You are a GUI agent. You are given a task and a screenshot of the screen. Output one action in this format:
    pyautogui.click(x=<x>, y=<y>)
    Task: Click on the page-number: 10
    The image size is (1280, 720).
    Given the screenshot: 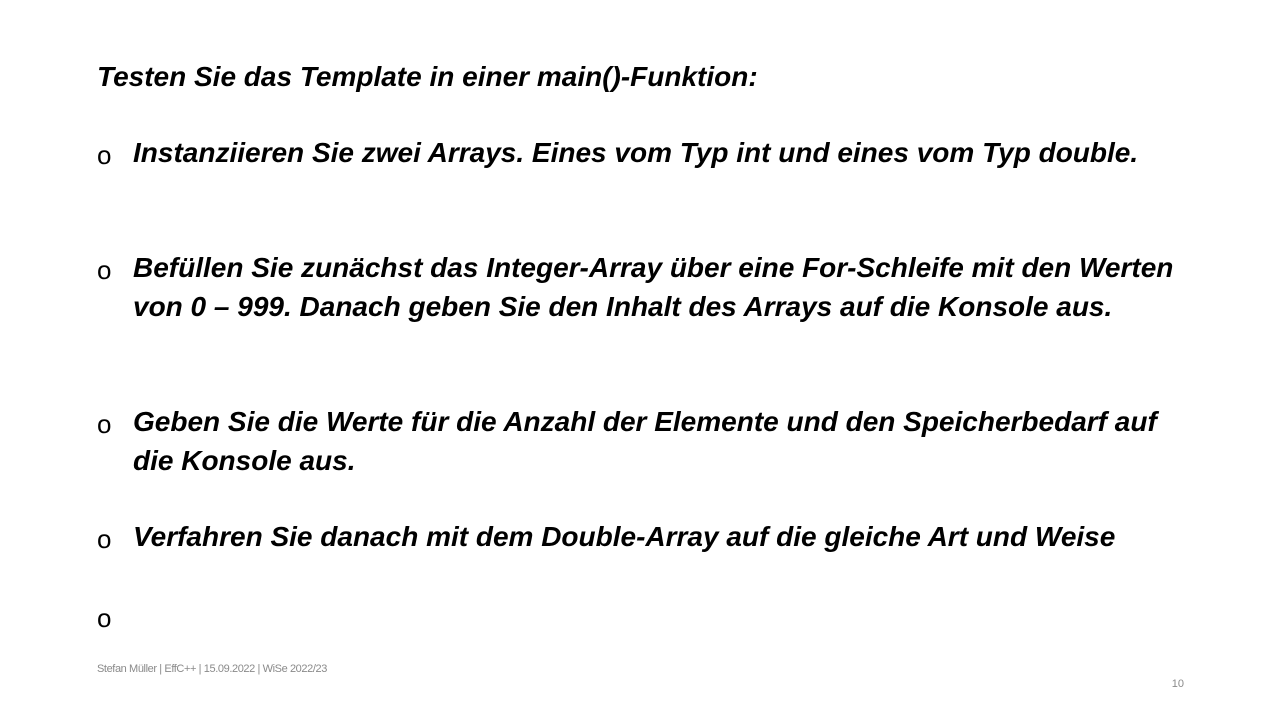 What is the action you would take?
    pyautogui.click(x=1177, y=684)
    